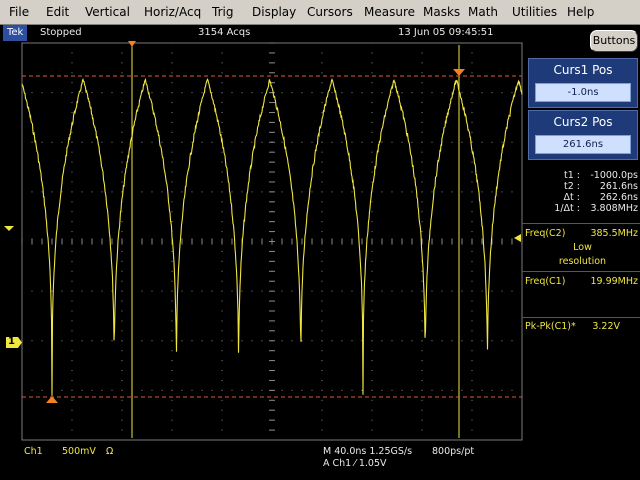  What do you see at coordinates (459, 72) in the screenshot?
I see `cursor2-top-marker` at bounding box center [459, 72].